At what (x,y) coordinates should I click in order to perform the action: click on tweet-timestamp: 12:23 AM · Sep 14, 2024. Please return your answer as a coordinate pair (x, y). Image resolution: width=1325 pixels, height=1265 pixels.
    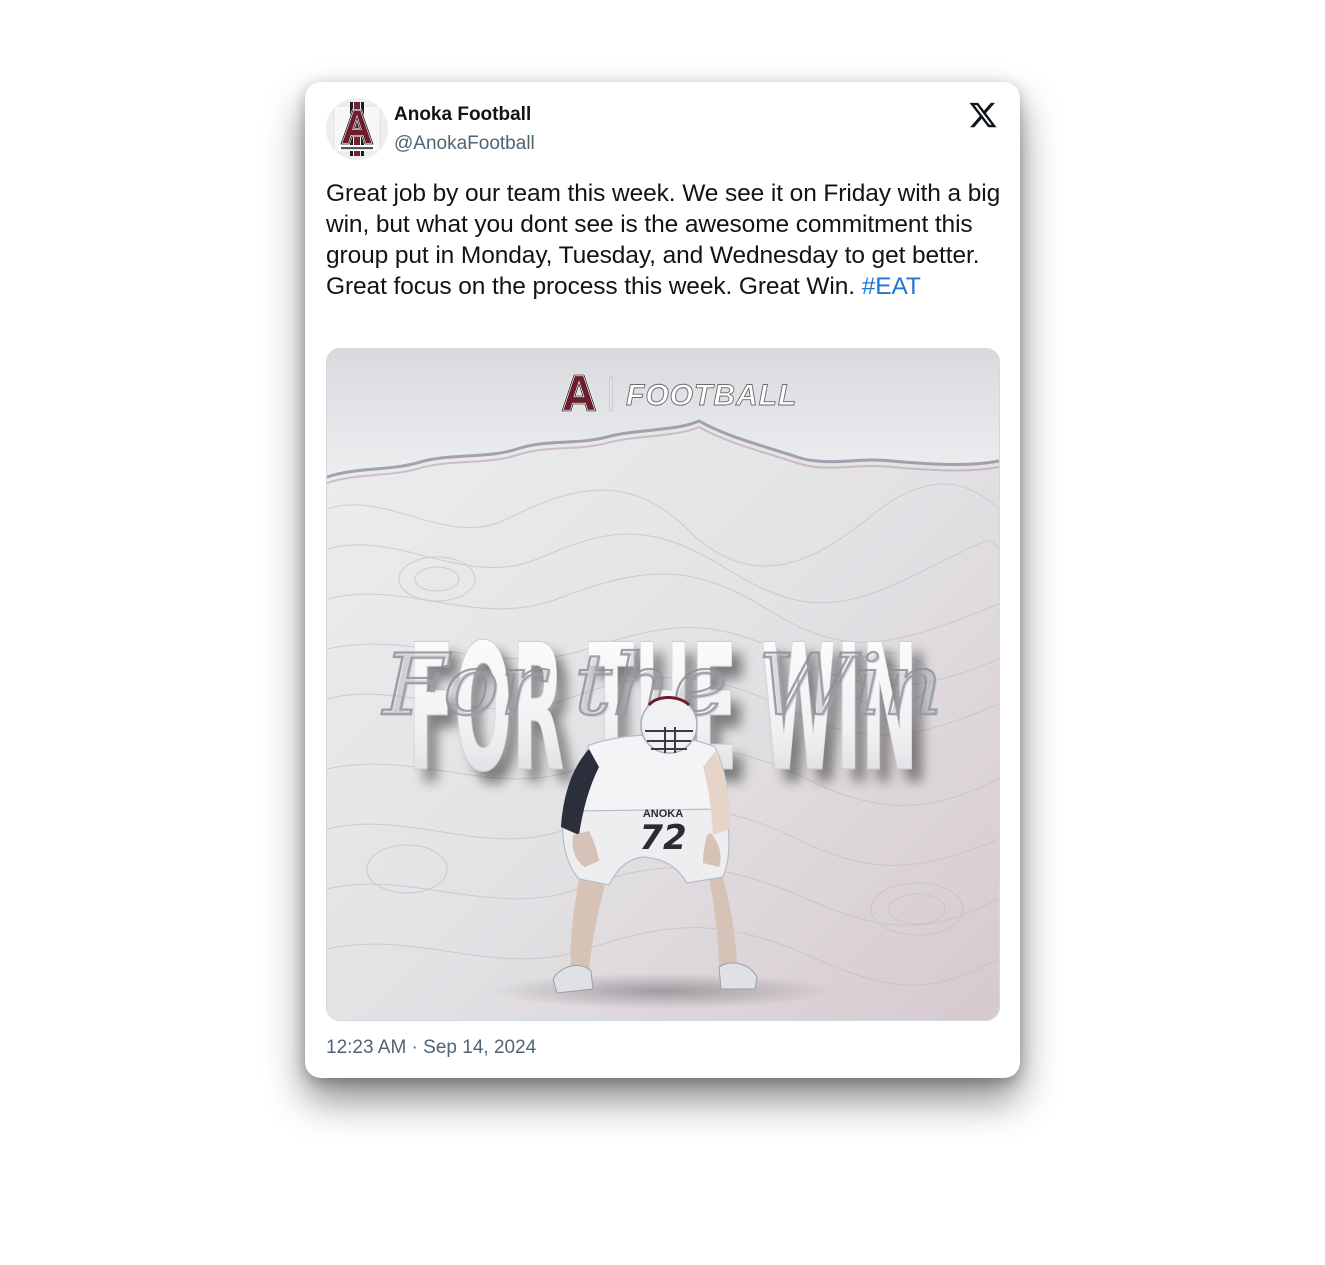
    Looking at the image, I should click on (431, 1048).